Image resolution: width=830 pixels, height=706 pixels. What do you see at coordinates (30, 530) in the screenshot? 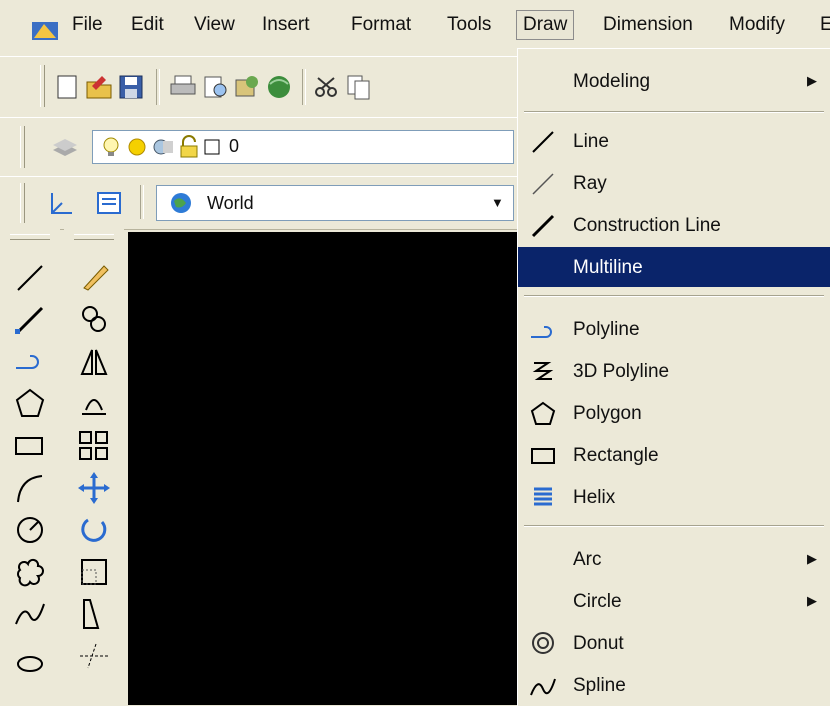
I see `circle-tool-icon` at bounding box center [30, 530].